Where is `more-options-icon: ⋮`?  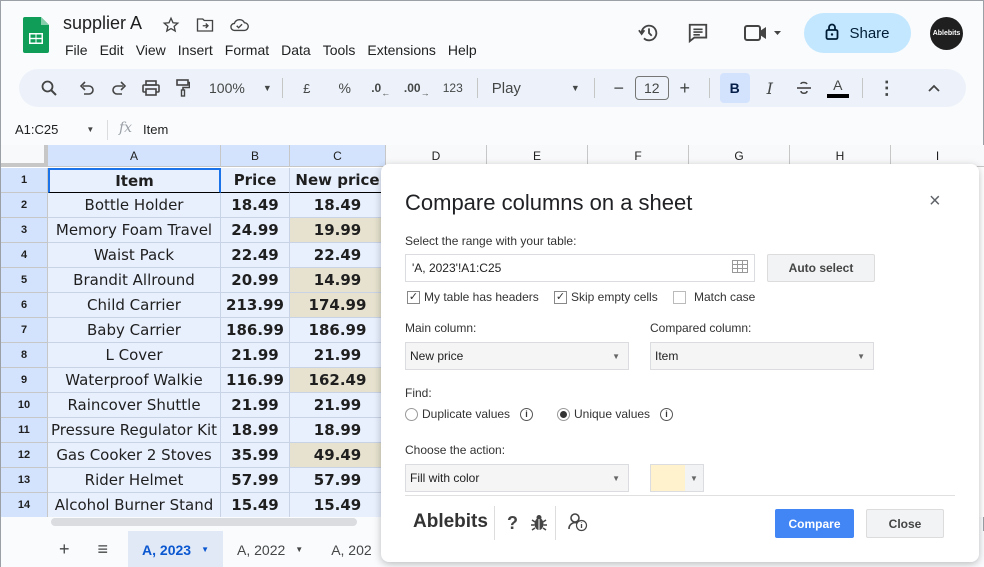 more-options-icon: ⋮ is located at coordinates (887, 88).